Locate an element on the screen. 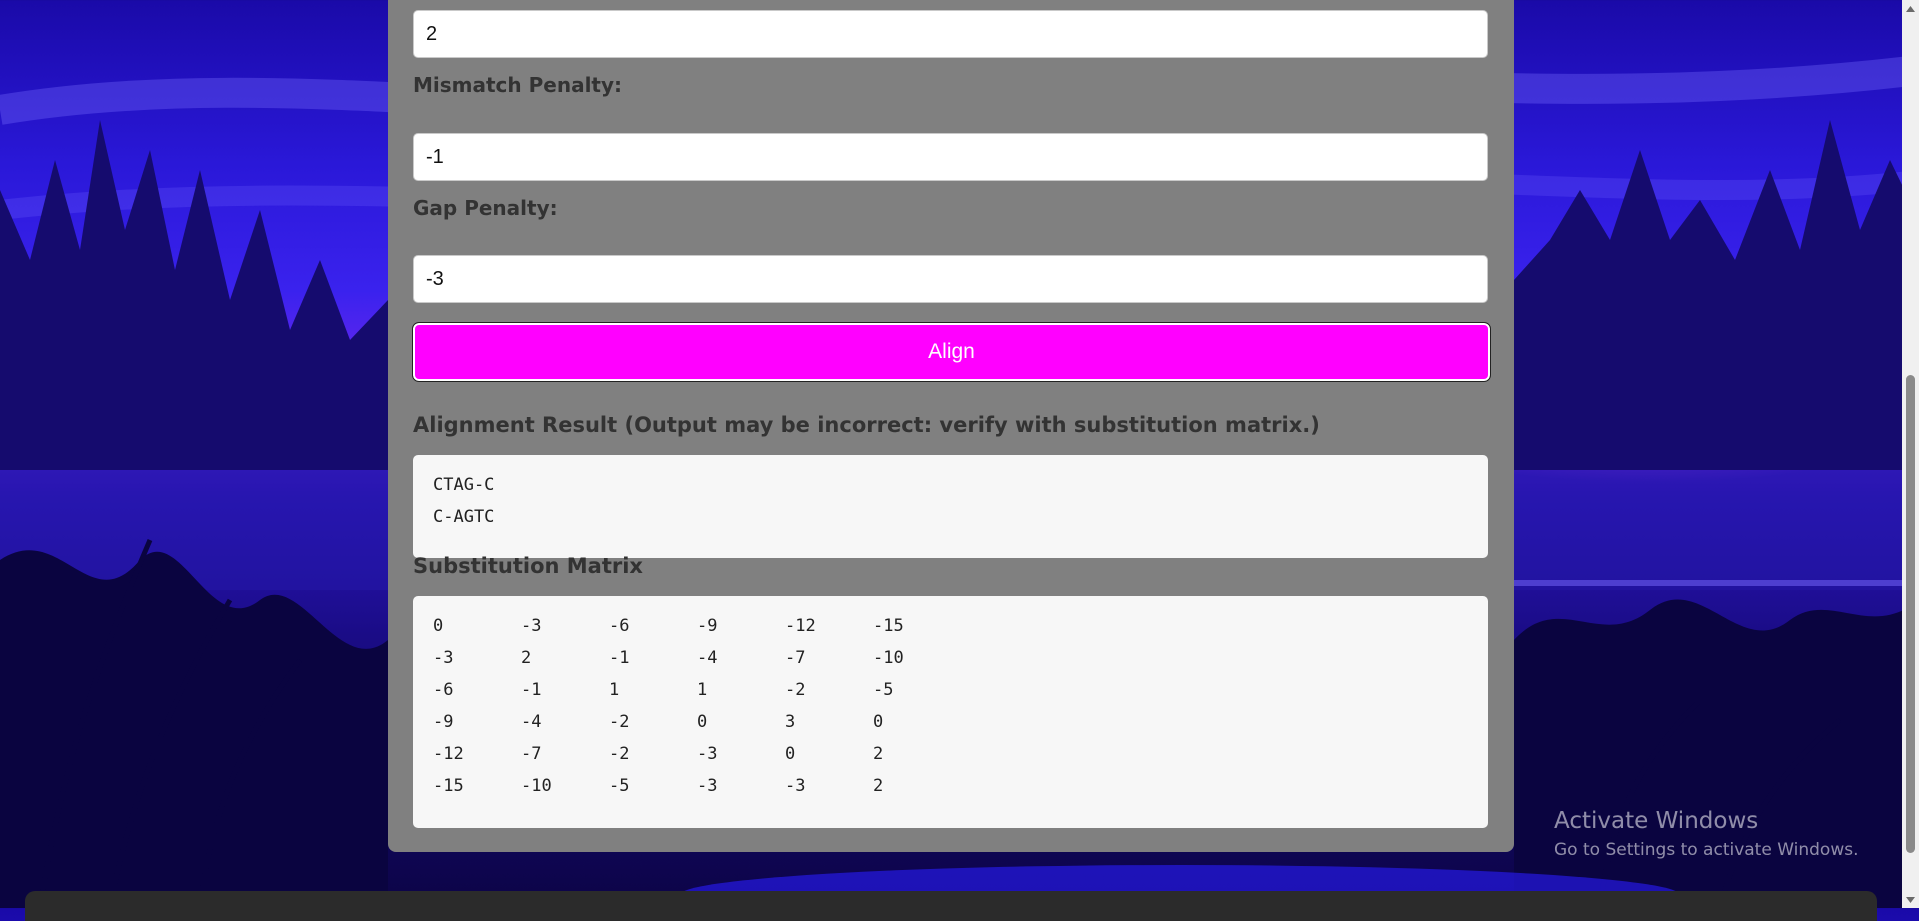 Image resolution: width=1919 pixels, height=921 pixels. gap-penalty-label: Gap Penalty: is located at coordinates (485, 208).